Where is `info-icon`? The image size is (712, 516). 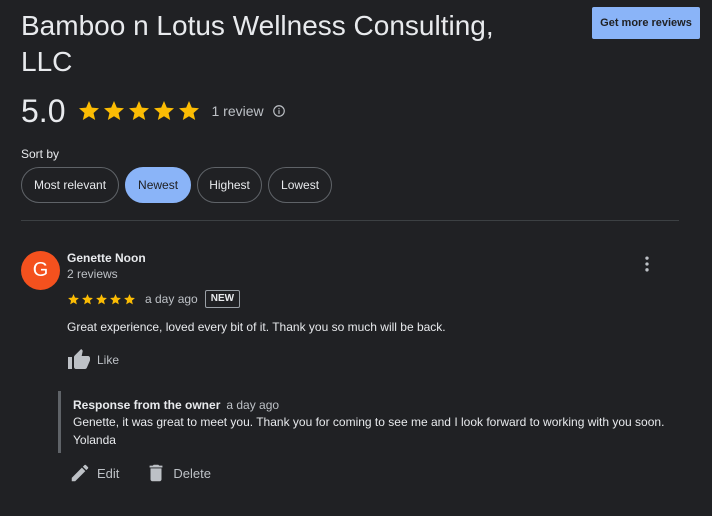 info-icon is located at coordinates (279, 111).